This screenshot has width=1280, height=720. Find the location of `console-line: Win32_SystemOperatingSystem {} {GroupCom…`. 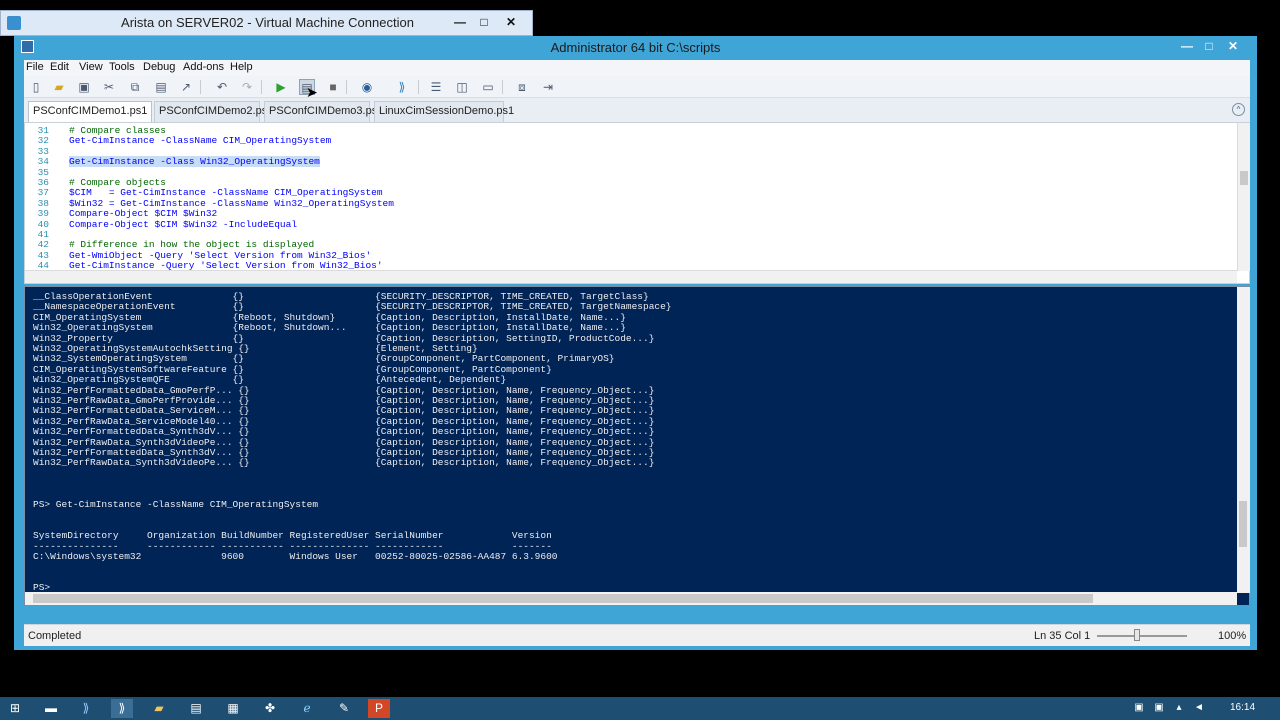

console-line: Win32_SystemOperatingSystem {} {GroupCom… is located at coordinates (324, 359).